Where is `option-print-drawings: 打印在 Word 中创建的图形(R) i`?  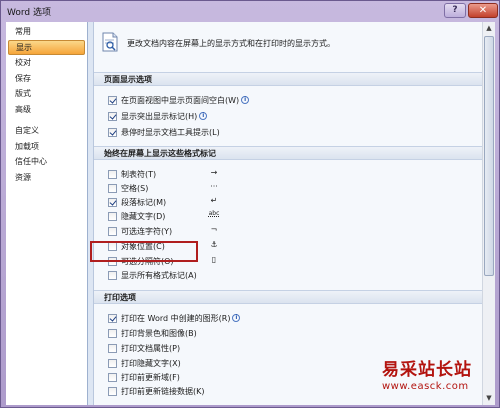 option-print-drawings: 打印在 Word 中创建的图形(R) i is located at coordinates (174, 318).